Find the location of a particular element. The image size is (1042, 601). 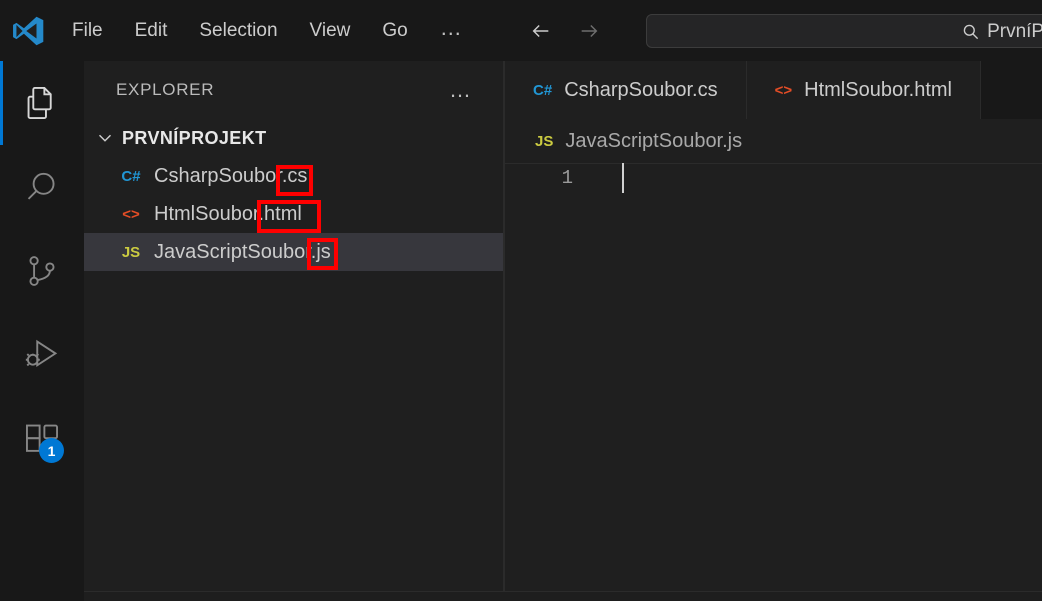

tab-html-soubor: <> HtmlSoubor.html is located at coordinates (863, 90).